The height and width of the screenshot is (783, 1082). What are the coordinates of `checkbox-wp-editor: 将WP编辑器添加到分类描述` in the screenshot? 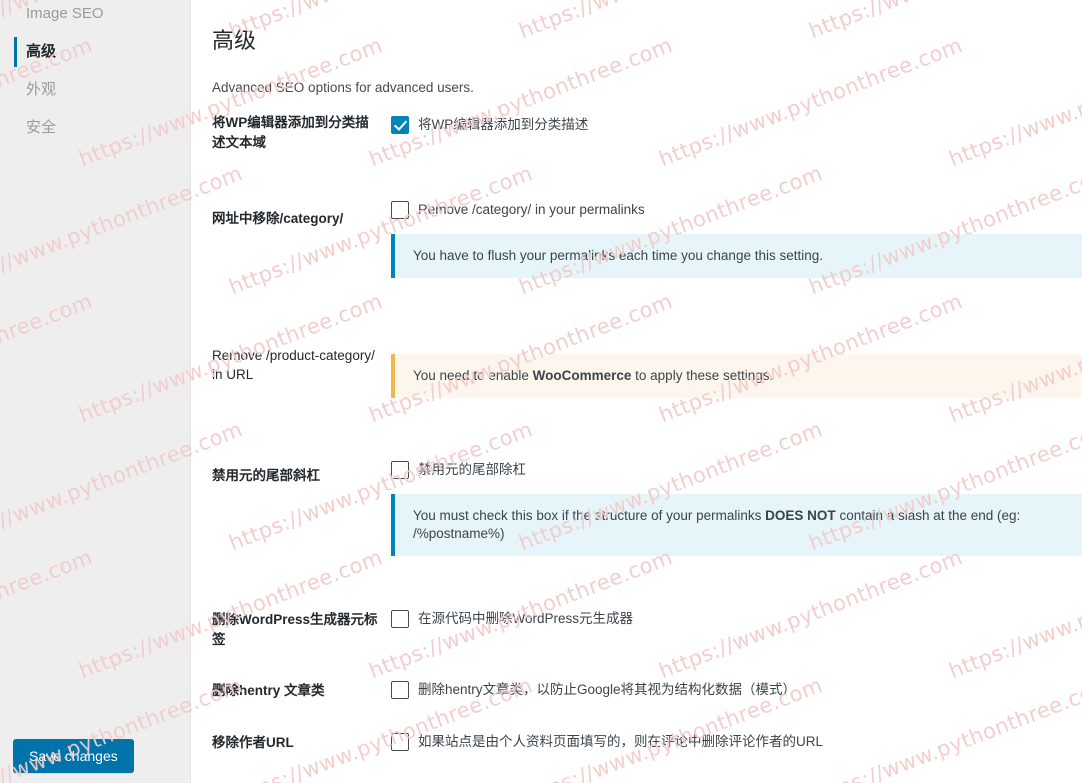 It's located at (736, 124).